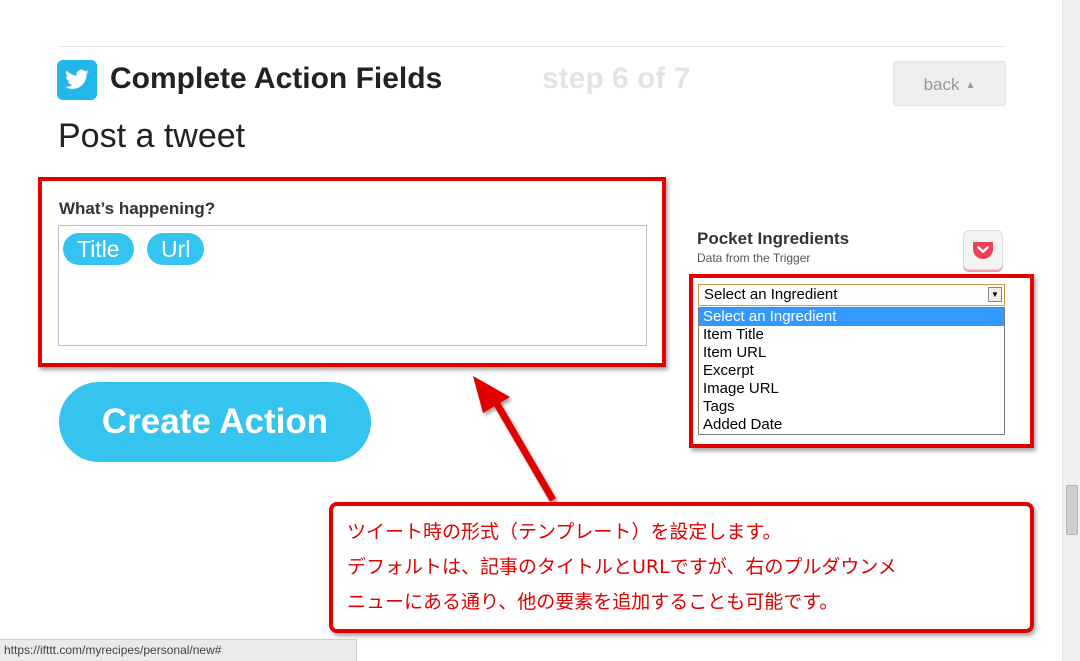 The width and height of the screenshot is (1080, 661). Describe the element at coordinates (1072, 510) in the screenshot. I see `scrollbar-thumb` at that location.